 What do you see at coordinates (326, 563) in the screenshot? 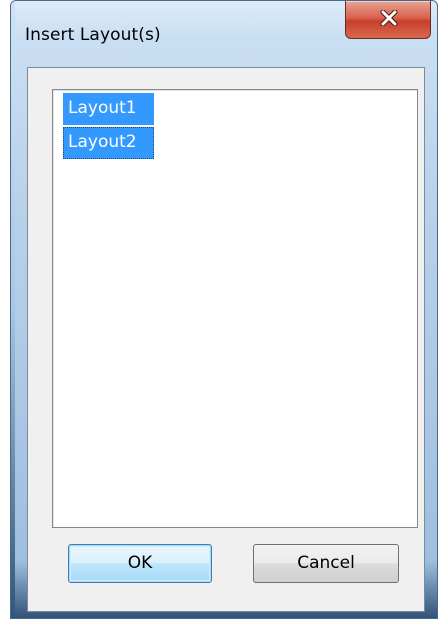
I see `cancel-button: Cancel` at bounding box center [326, 563].